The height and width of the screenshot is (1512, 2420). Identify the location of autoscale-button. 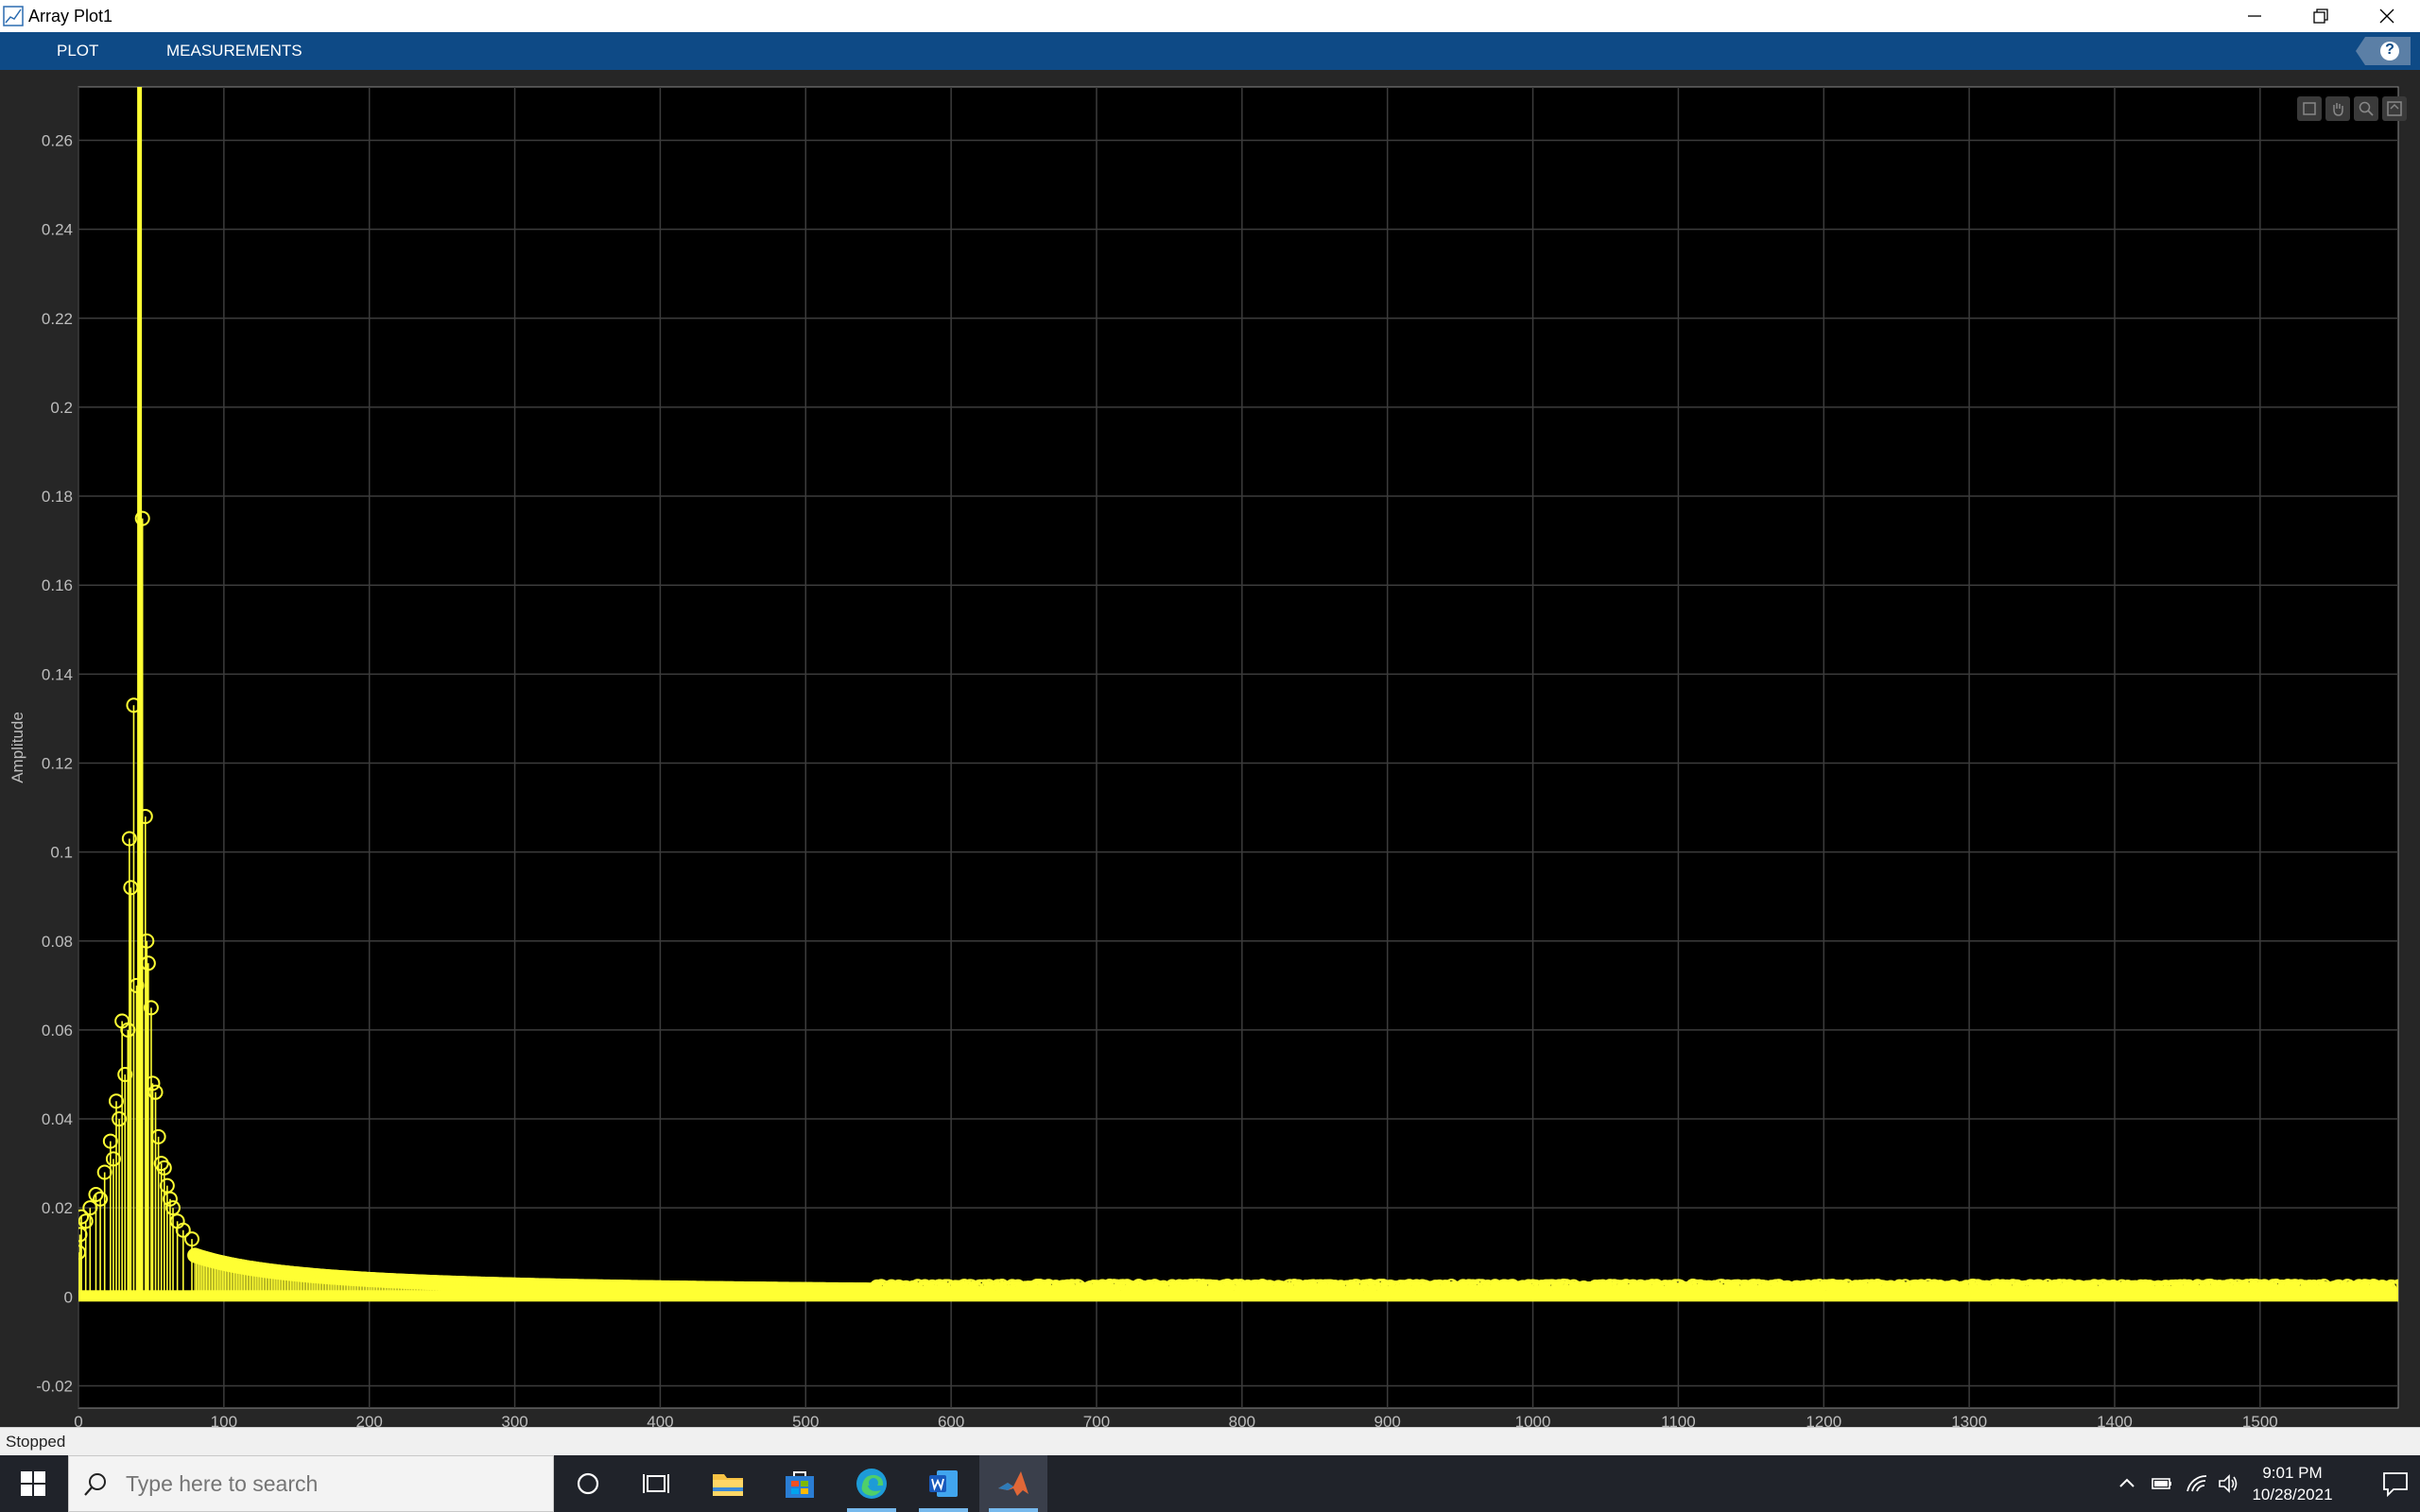
(2394, 108).